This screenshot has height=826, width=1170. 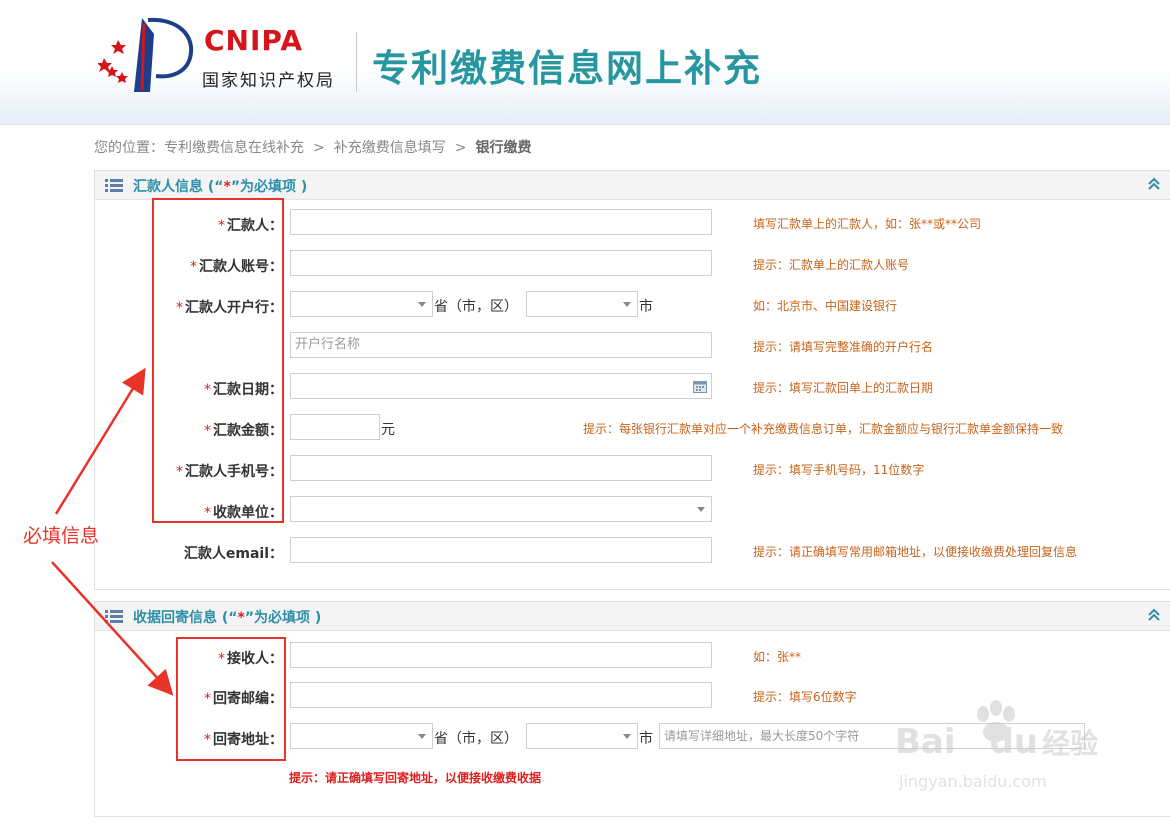 I want to click on postcode-hint: 提示：填写6位数字, so click(x=805, y=697).